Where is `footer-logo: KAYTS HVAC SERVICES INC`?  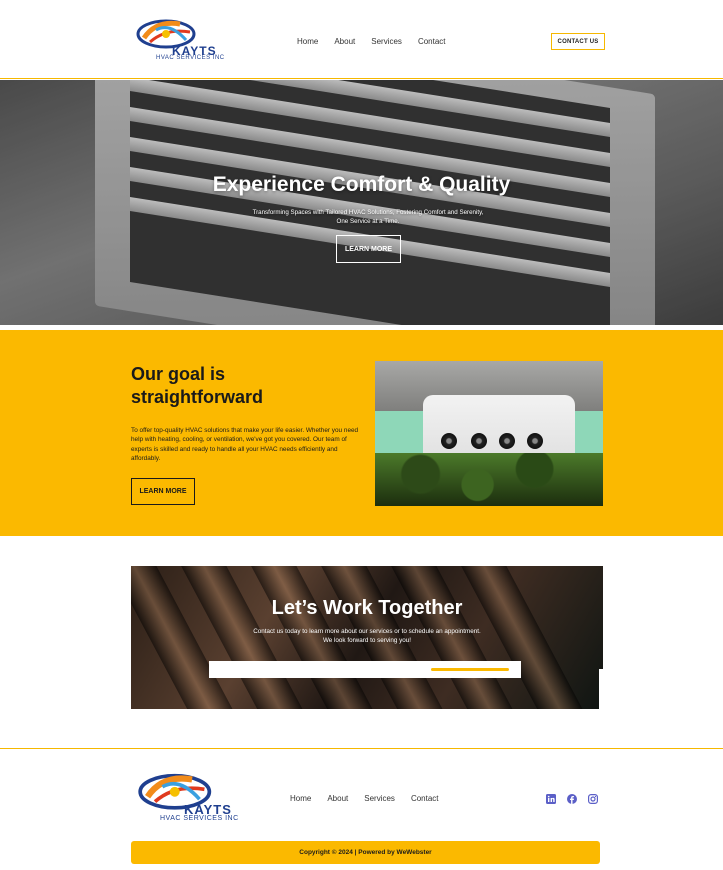
footer-logo: KAYTS HVAC SERVICES INC is located at coordinates (187, 799).